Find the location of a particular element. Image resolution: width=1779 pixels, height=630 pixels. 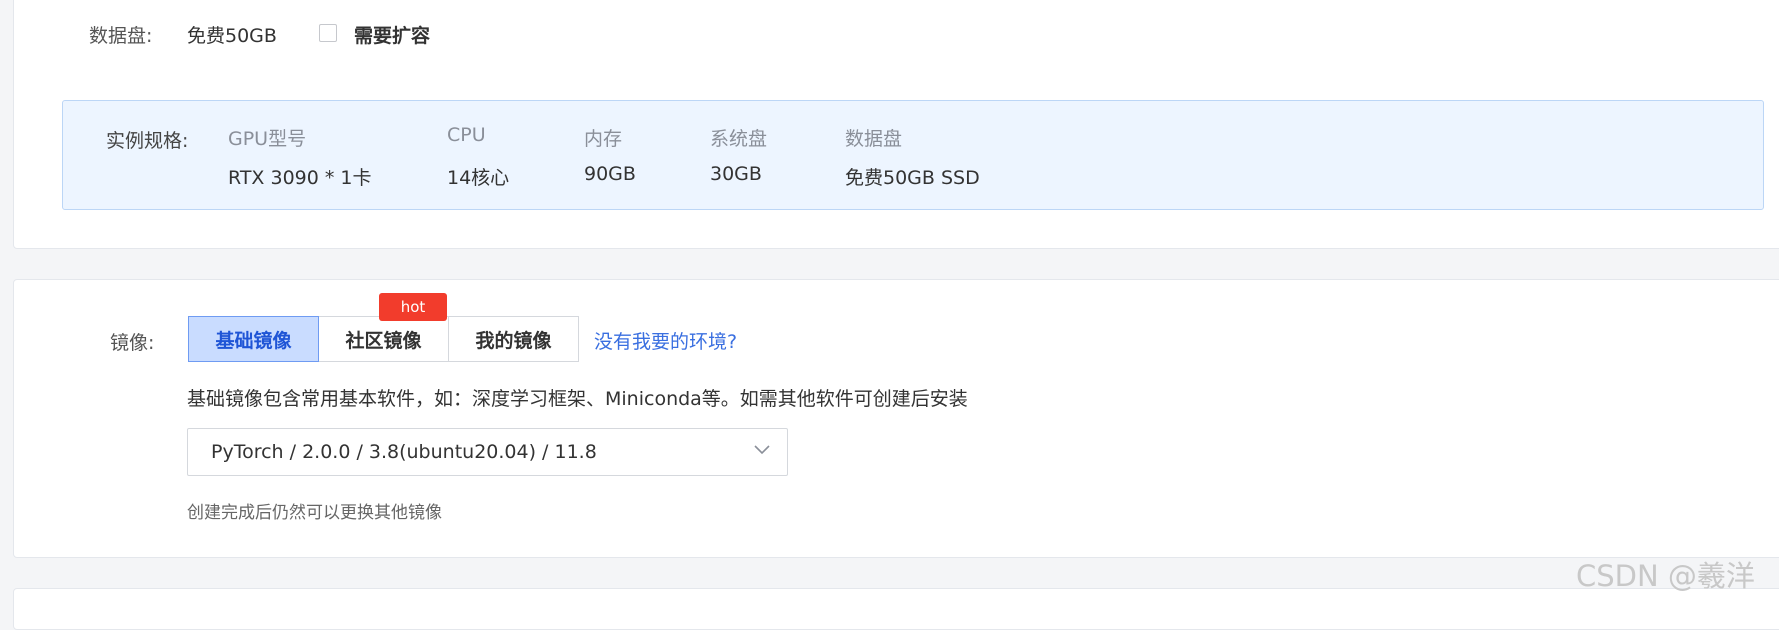

spec-header-system-disk: 系统盘 is located at coordinates (739, 139).